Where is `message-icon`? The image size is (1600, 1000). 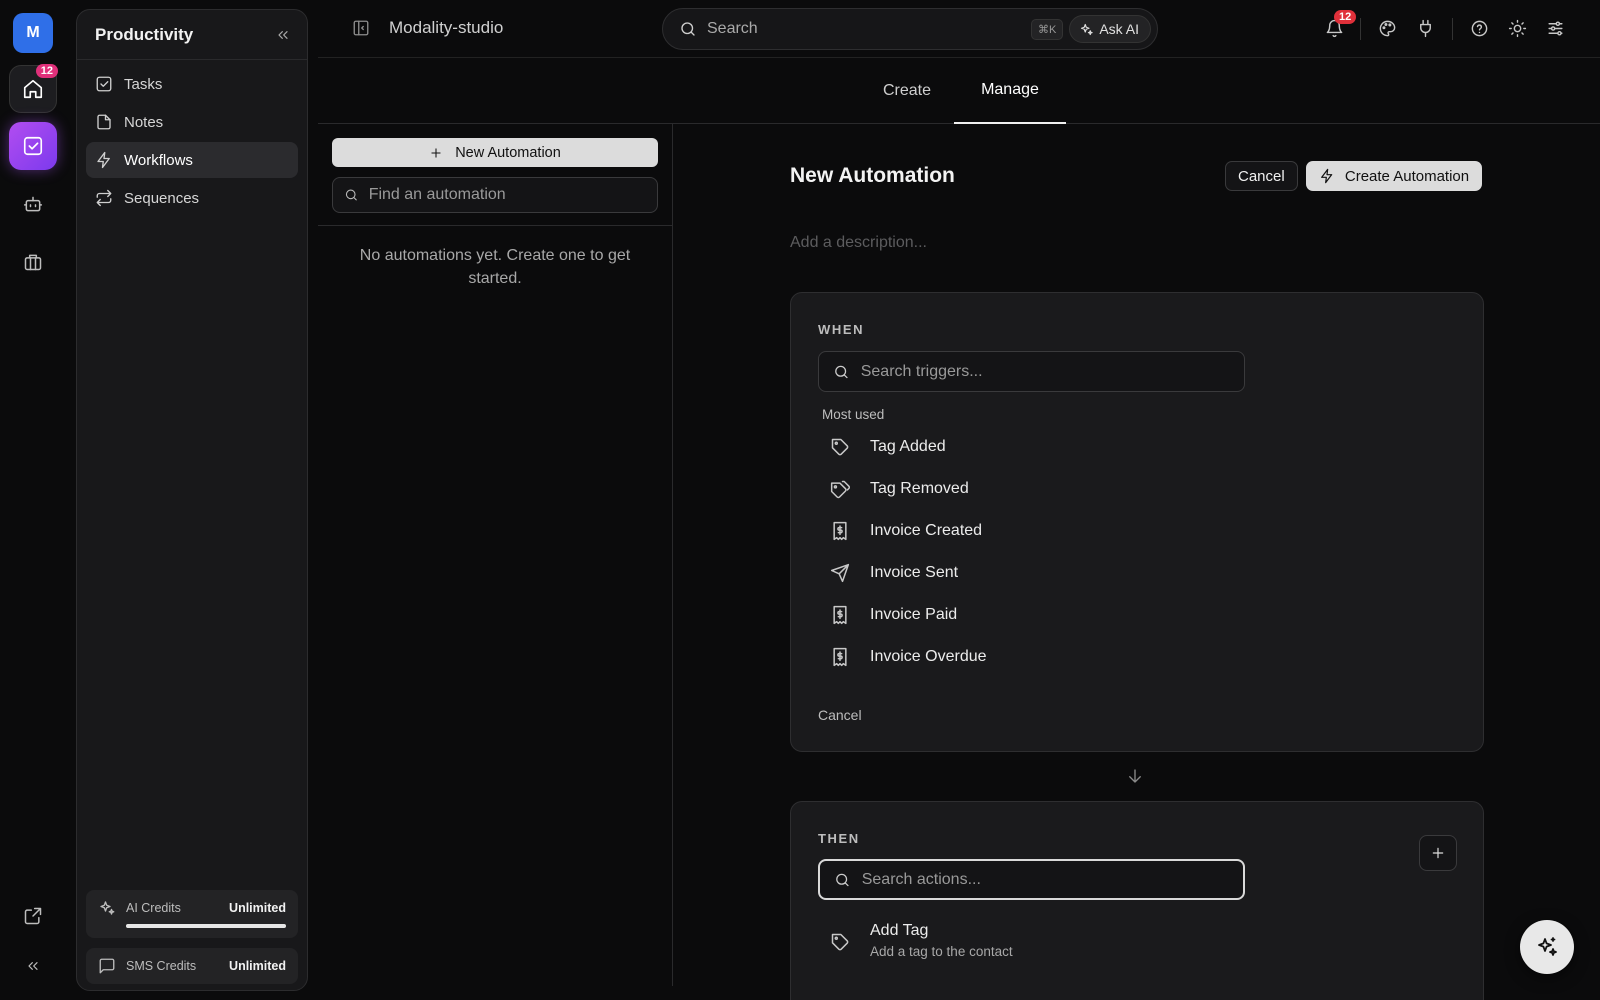
message-icon is located at coordinates (107, 966).